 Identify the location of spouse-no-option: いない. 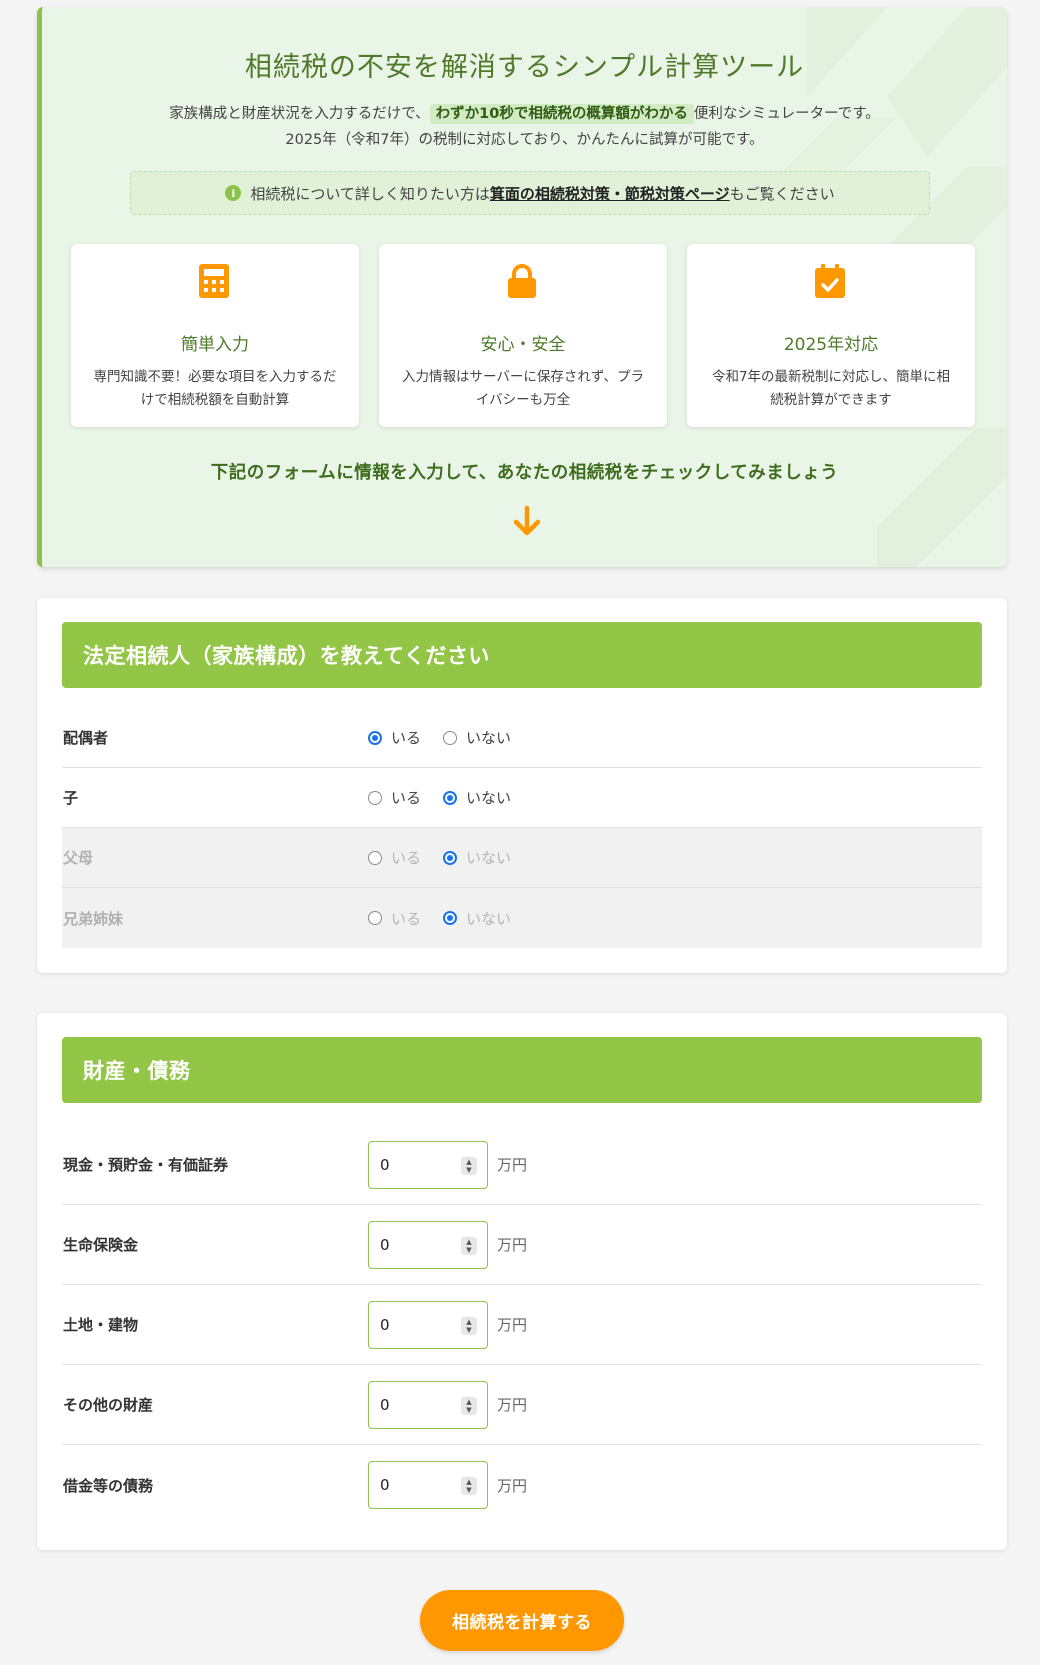
(477, 737).